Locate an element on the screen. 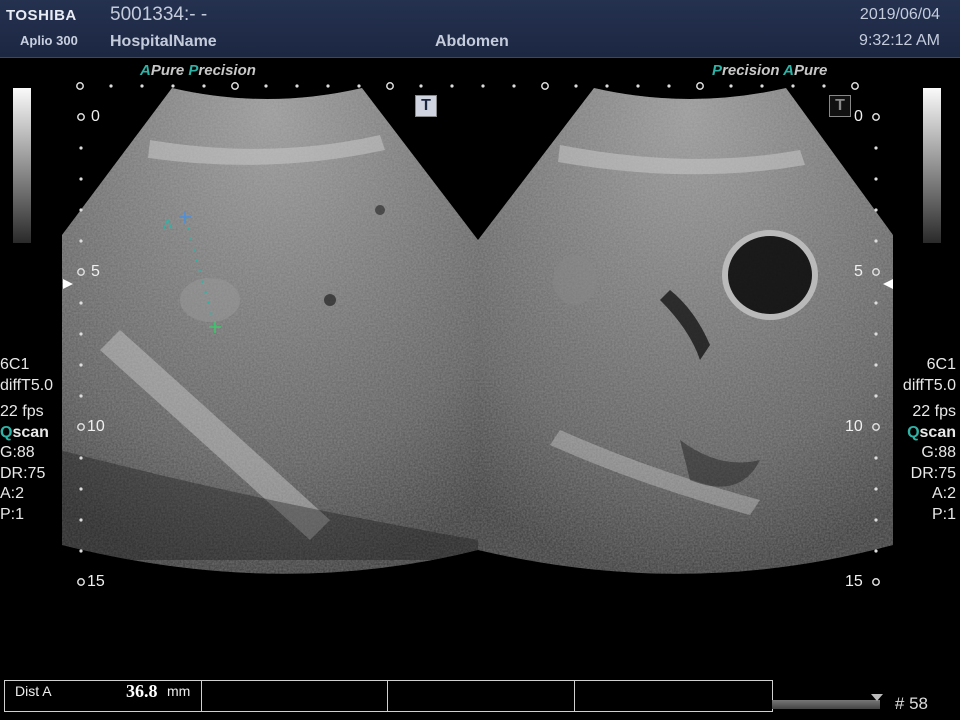 This screenshot has width=960, height=720. right-depth-0: 0 is located at coordinates (858, 116).